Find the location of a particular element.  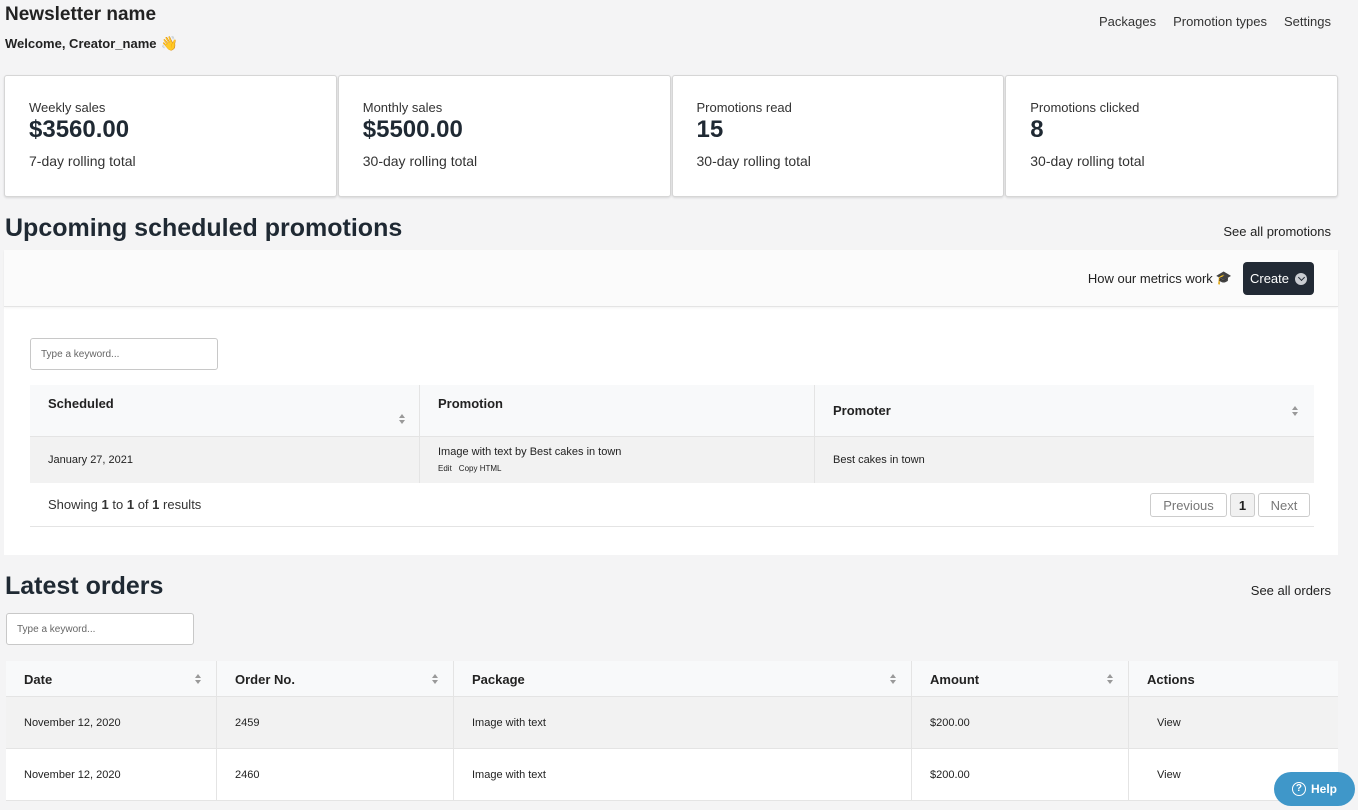

column-label: Promoter is located at coordinates (862, 410).